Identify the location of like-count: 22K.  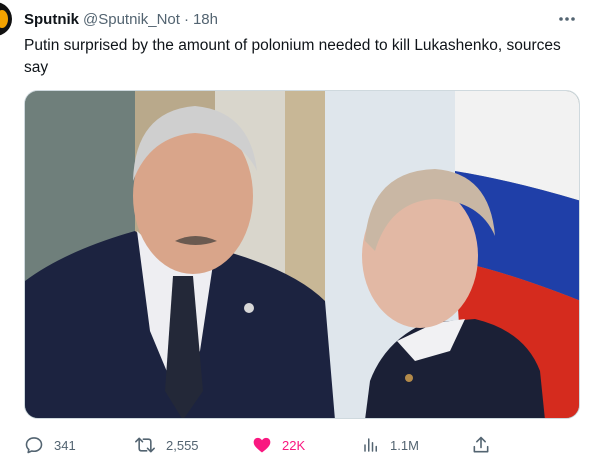
(294, 445).